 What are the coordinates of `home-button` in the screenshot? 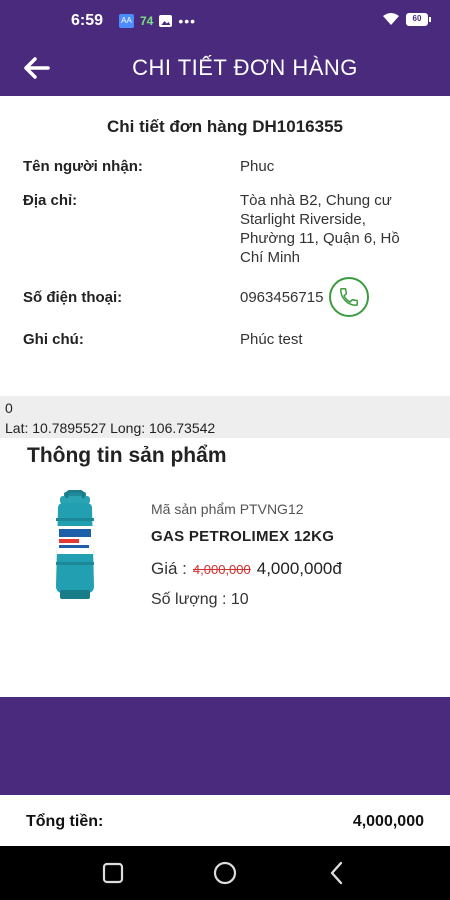 It's located at (225, 873).